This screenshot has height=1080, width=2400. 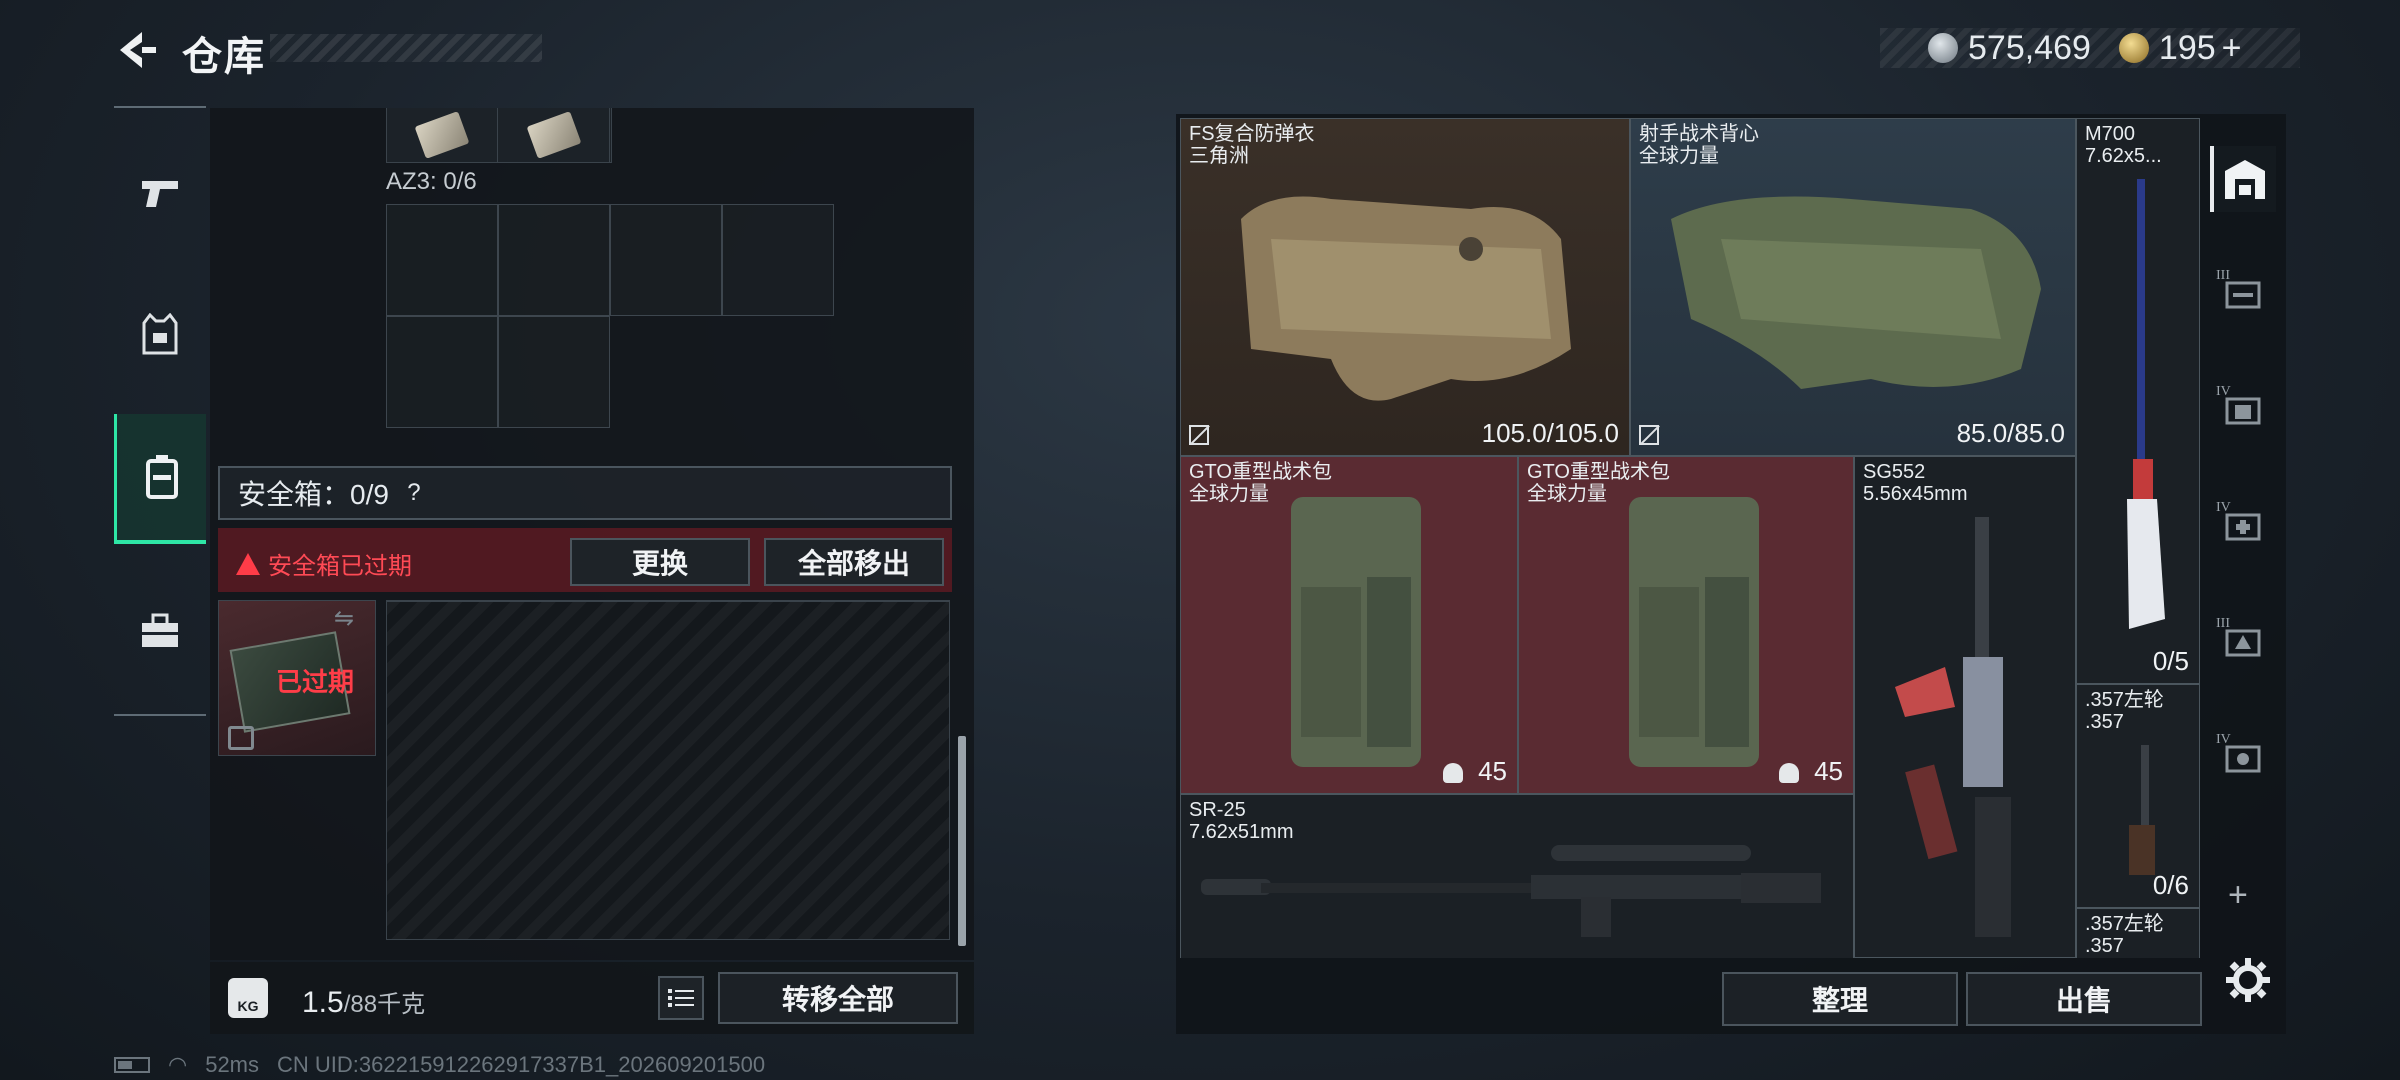 What do you see at coordinates (1943, 48) in the screenshot?
I see `silver-coin-icon` at bounding box center [1943, 48].